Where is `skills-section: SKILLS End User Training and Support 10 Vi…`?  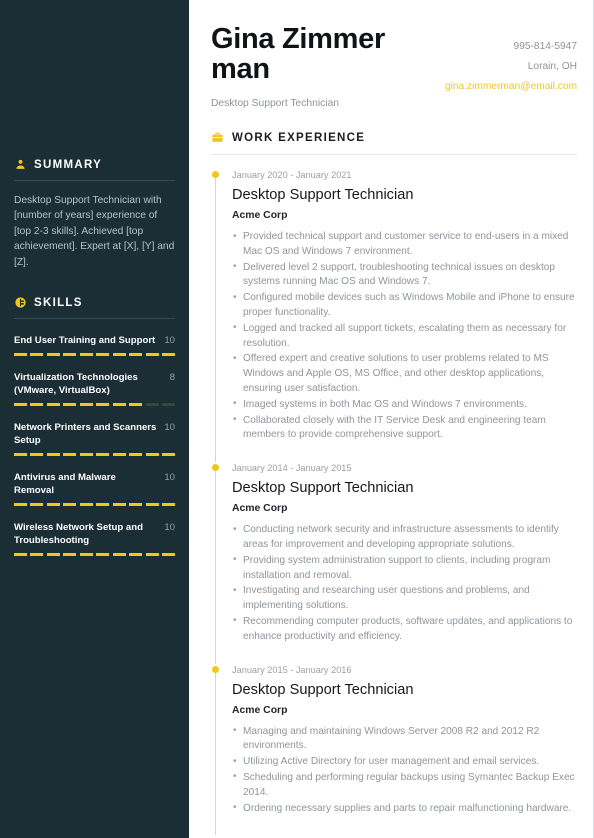 skills-section: SKILLS End User Training and Support 10 Vi… is located at coordinates (95, 426).